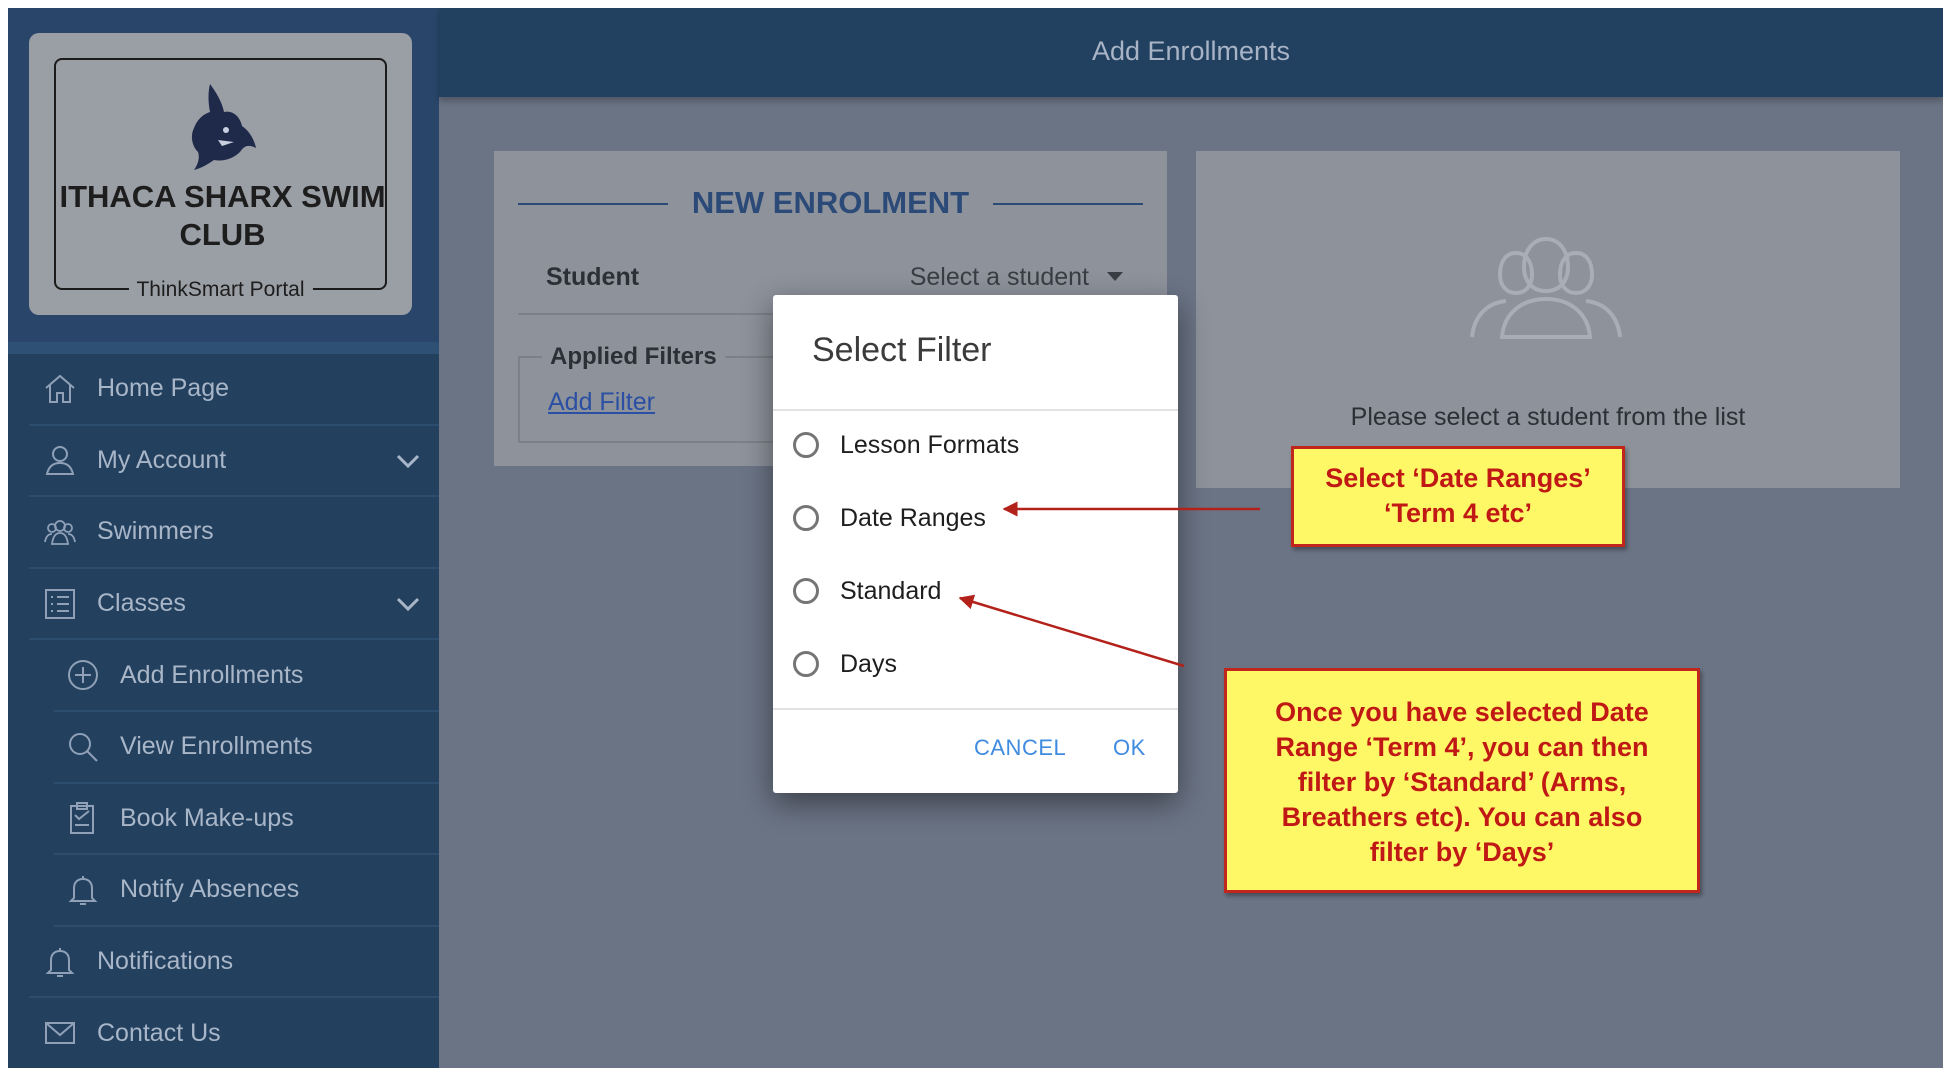 This screenshot has width=1943, height=1068. I want to click on list-icon, so click(60, 603).